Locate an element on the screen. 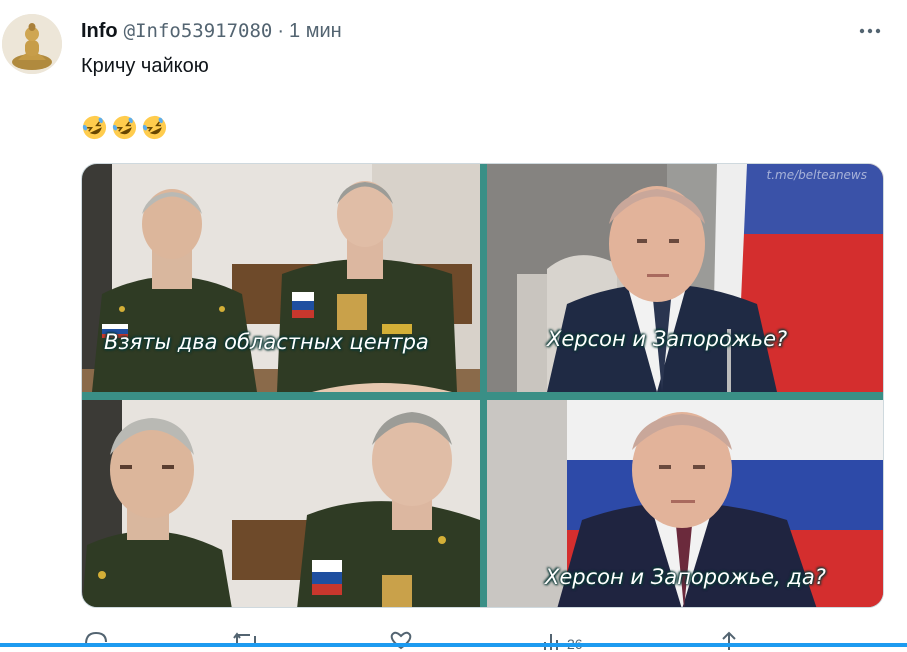 The image size is (907, 652). retweet-button is located at coordinates (246, 640).